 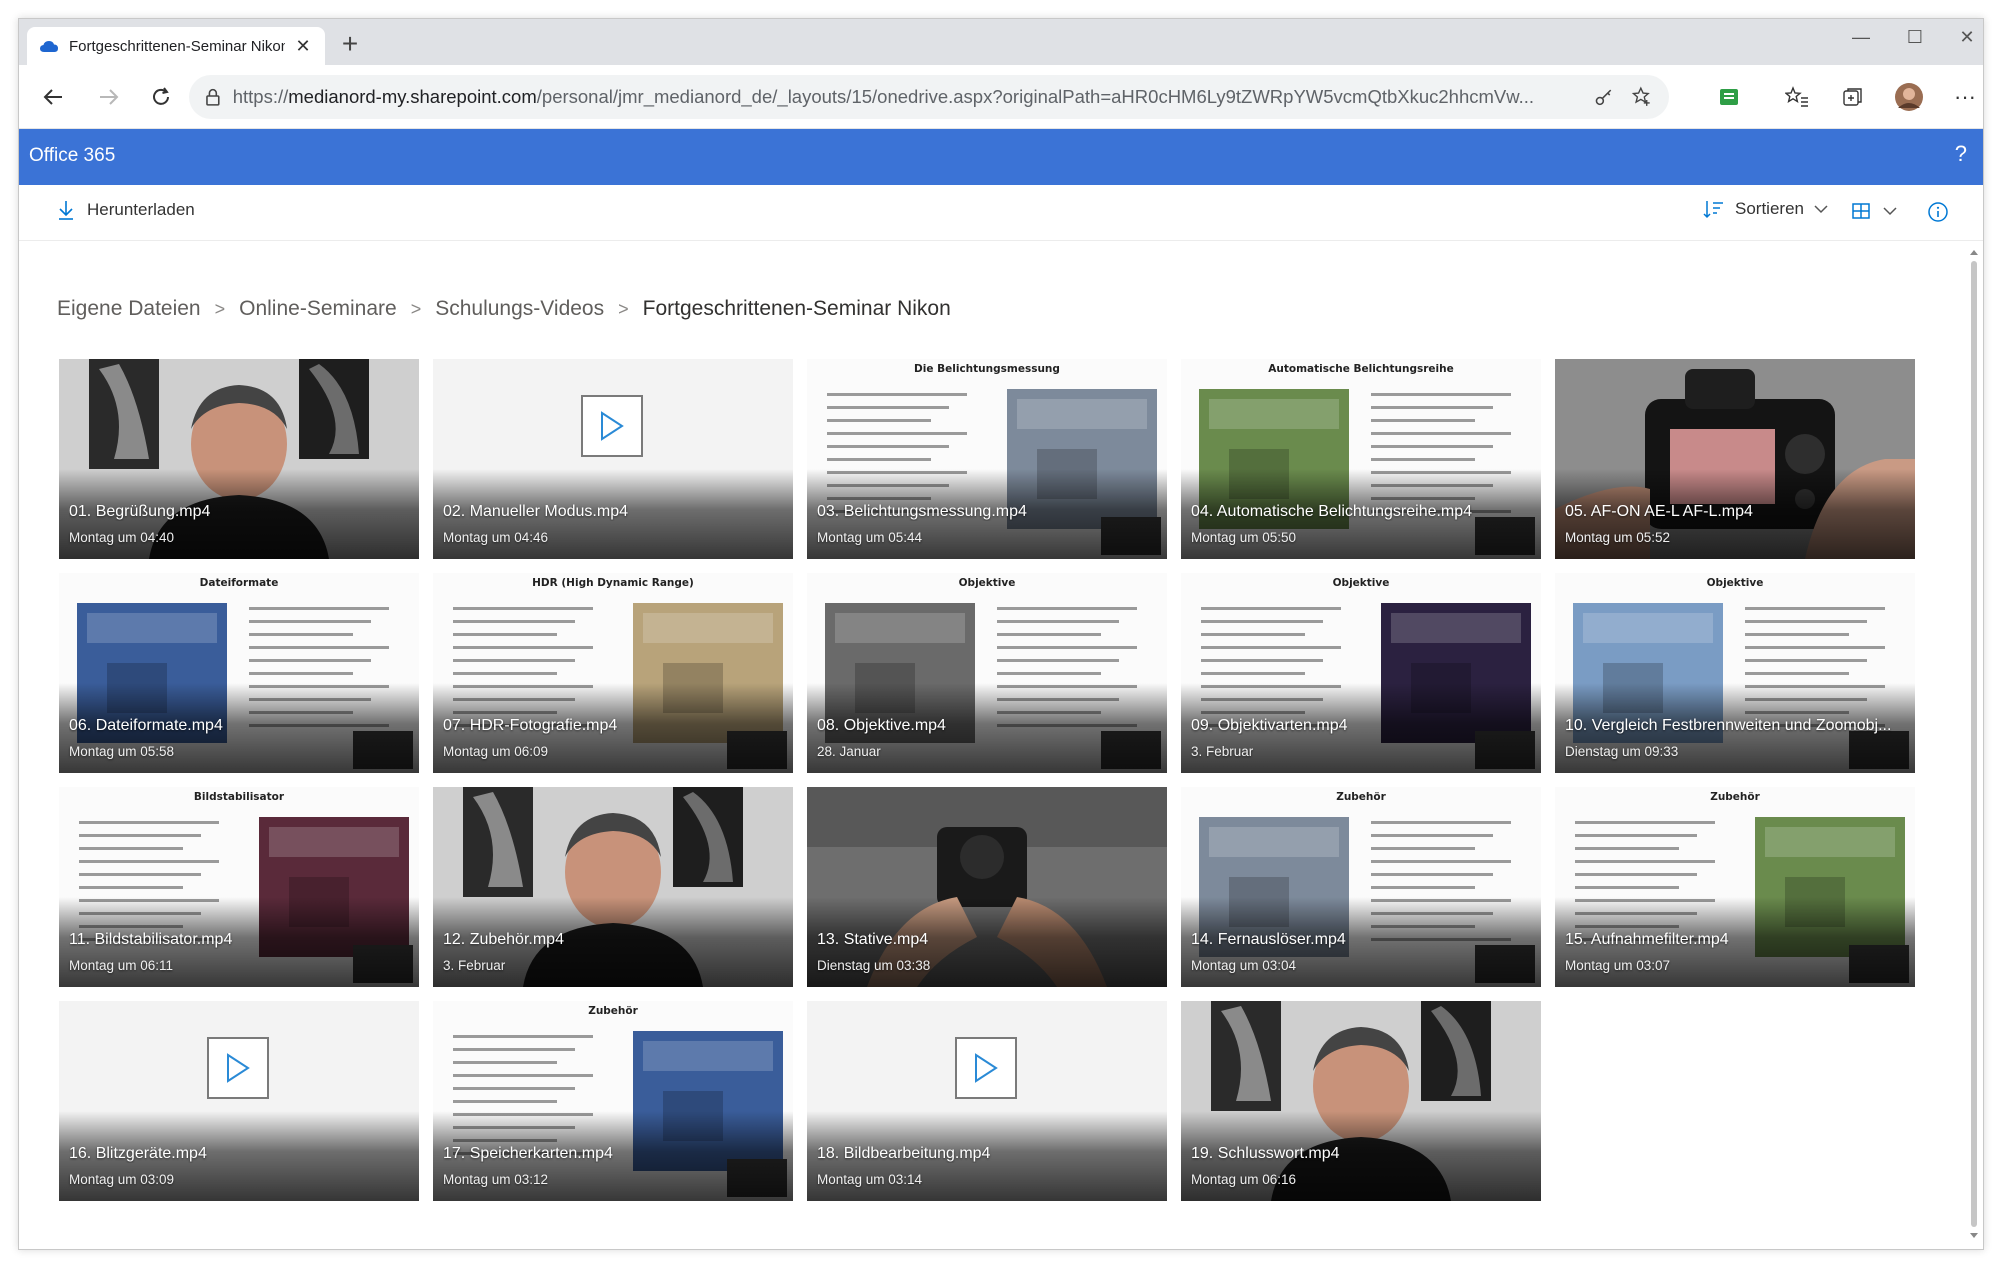 I want to click on file-name: 14. Fernauslöser.mp4, so click(x=1268, y=939).